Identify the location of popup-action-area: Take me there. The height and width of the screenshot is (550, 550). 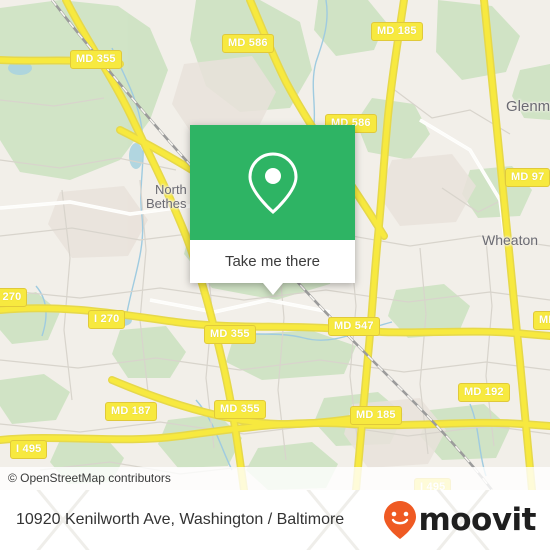
(272, 261).